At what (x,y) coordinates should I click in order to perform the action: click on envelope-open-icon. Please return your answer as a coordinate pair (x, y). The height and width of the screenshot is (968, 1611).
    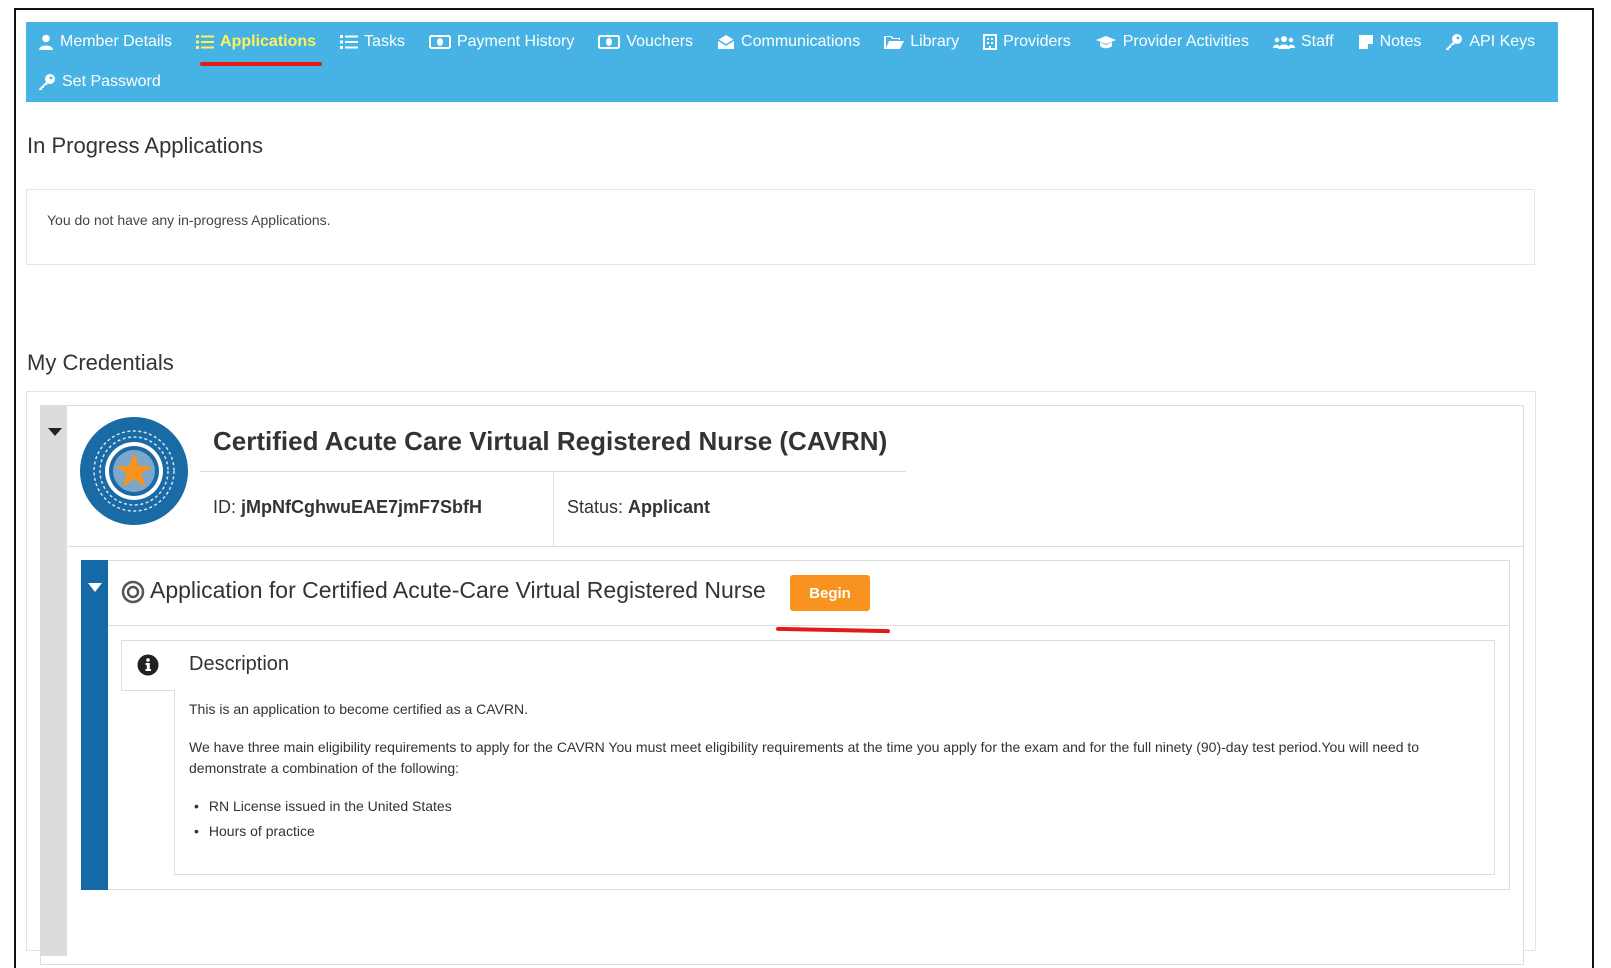
    Looking at the image, I should click on (726, 42).